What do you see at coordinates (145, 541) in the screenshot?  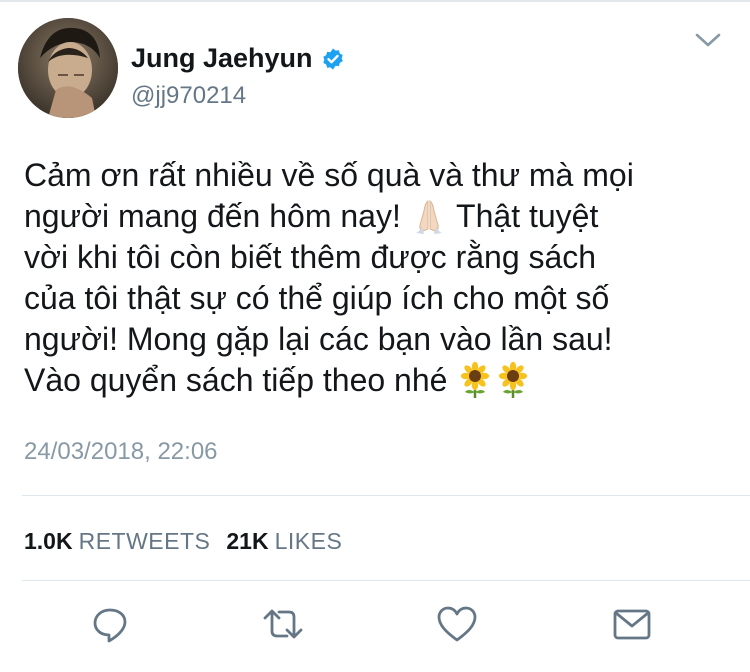 I see `retweets-label: RETWEETS` at bounding box center [145, 541].